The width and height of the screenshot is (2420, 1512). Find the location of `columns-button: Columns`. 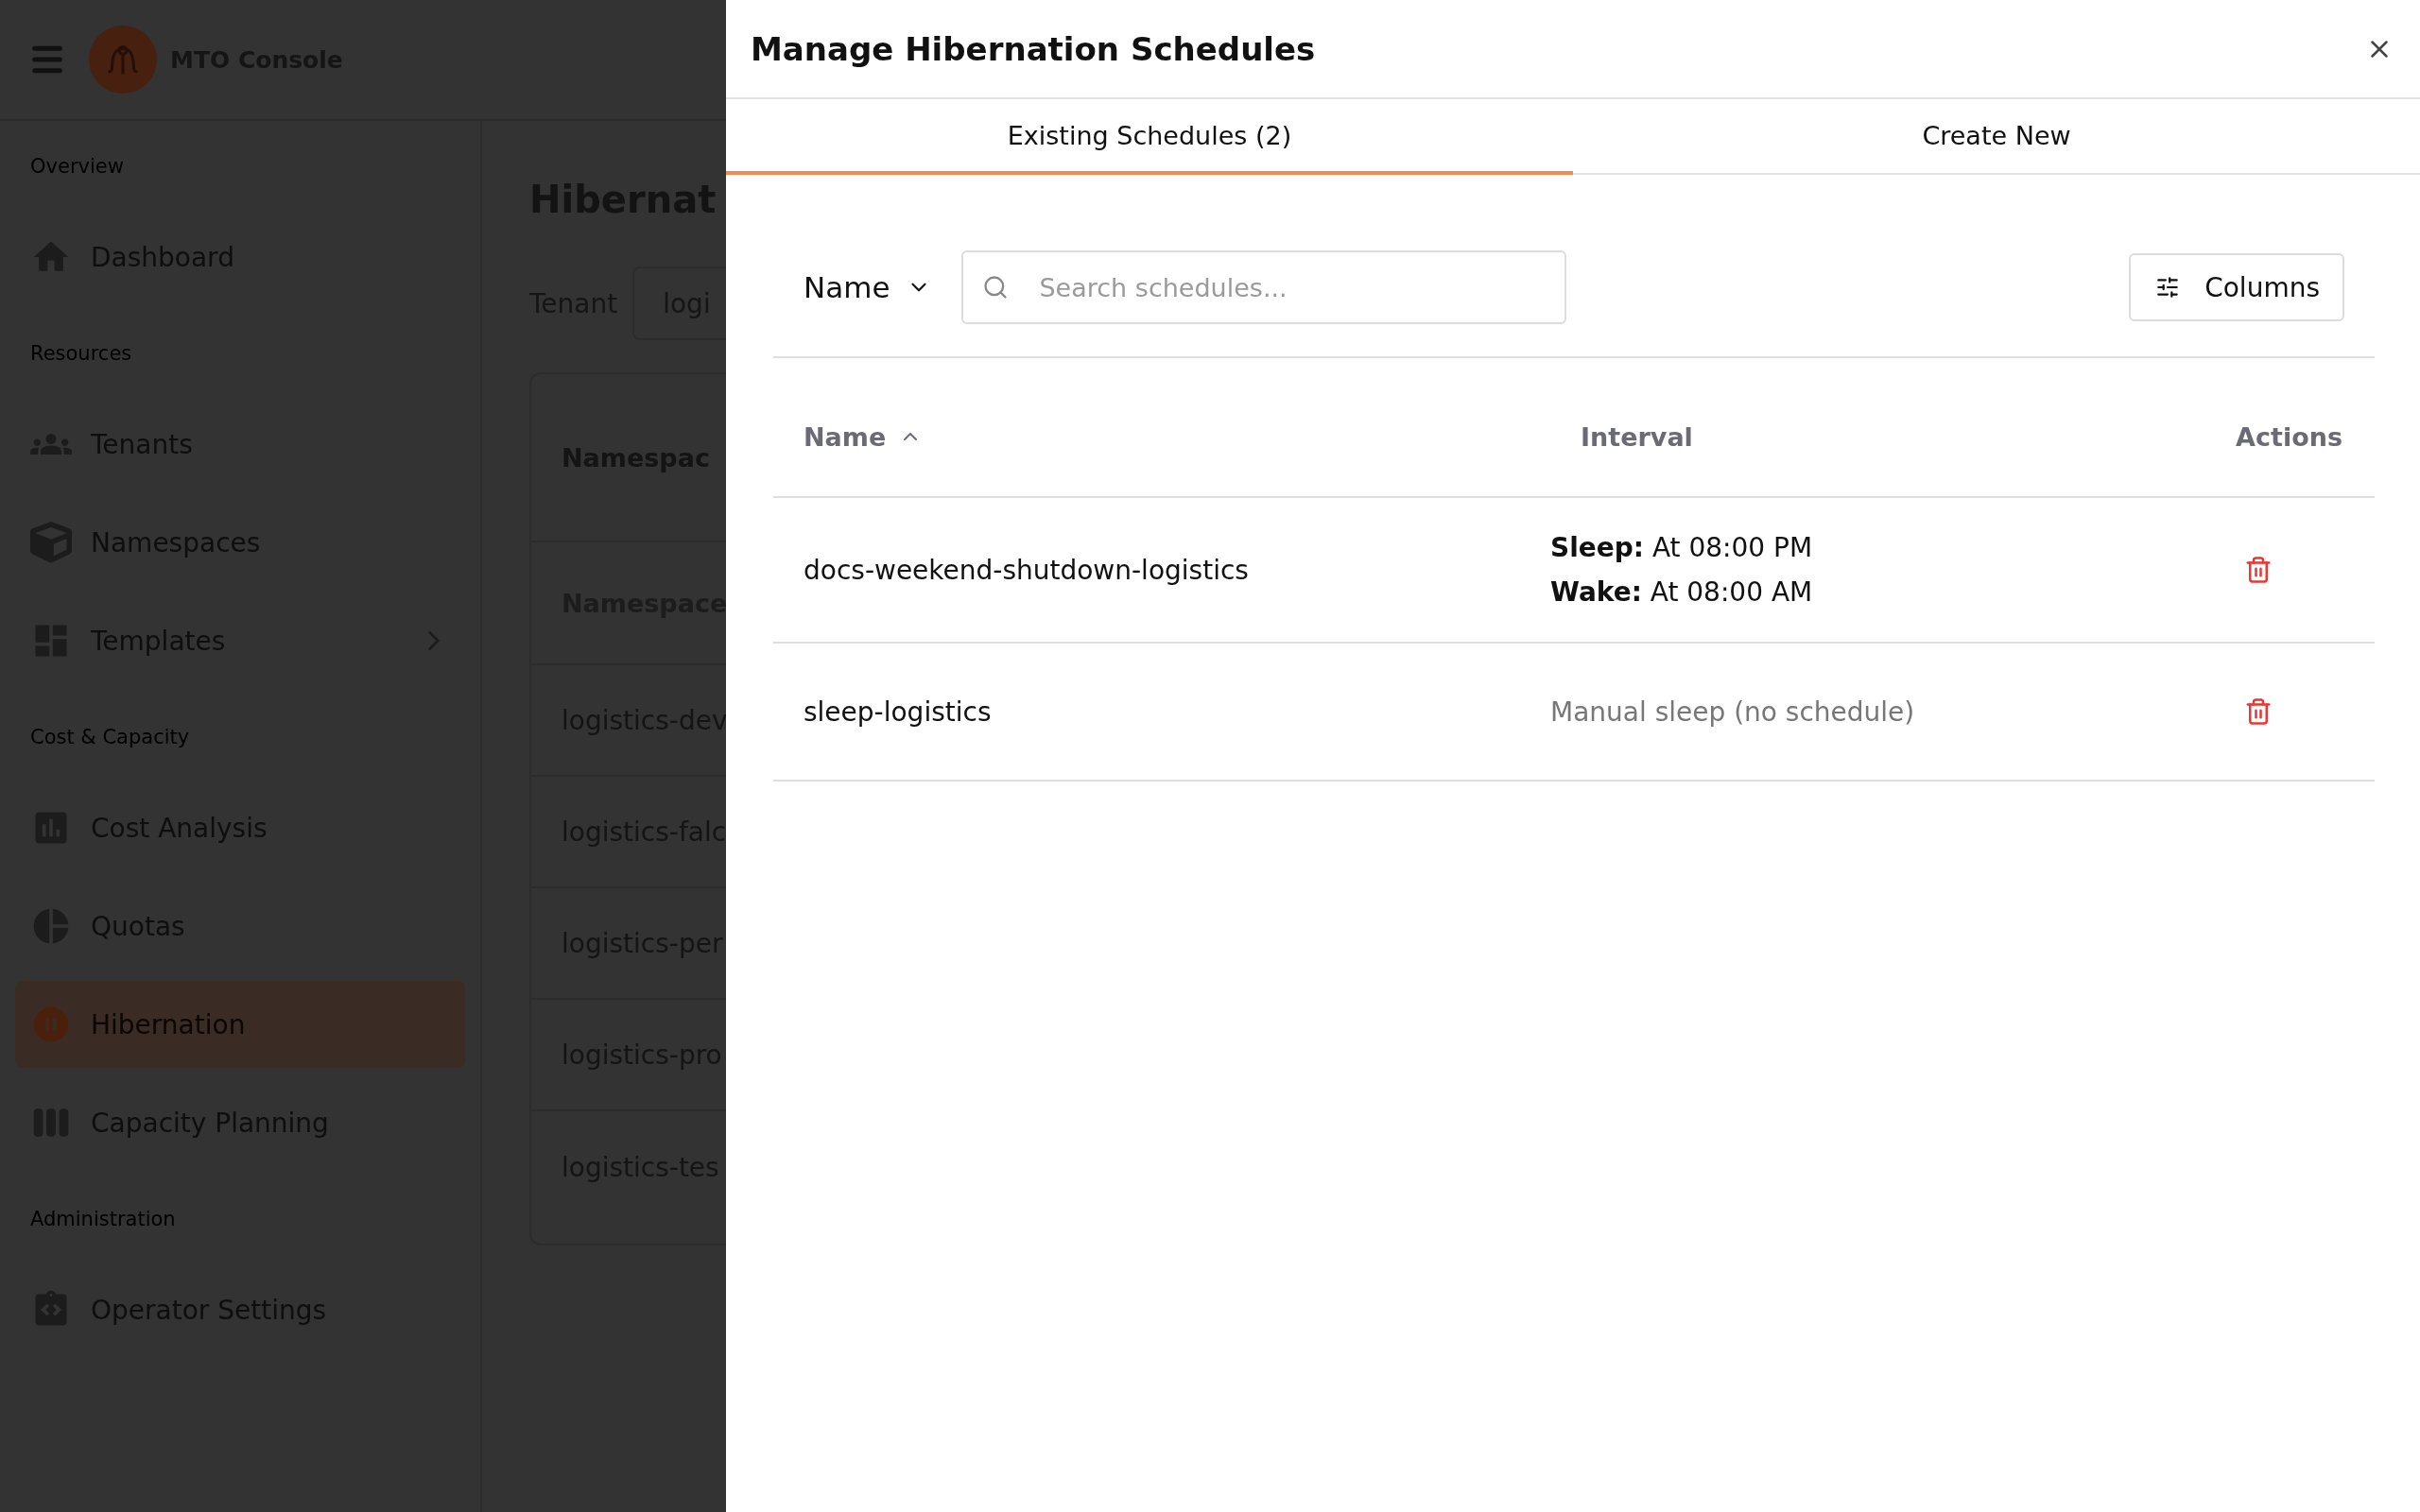

columns-button: Columns is located at coordinates (2236, 287).